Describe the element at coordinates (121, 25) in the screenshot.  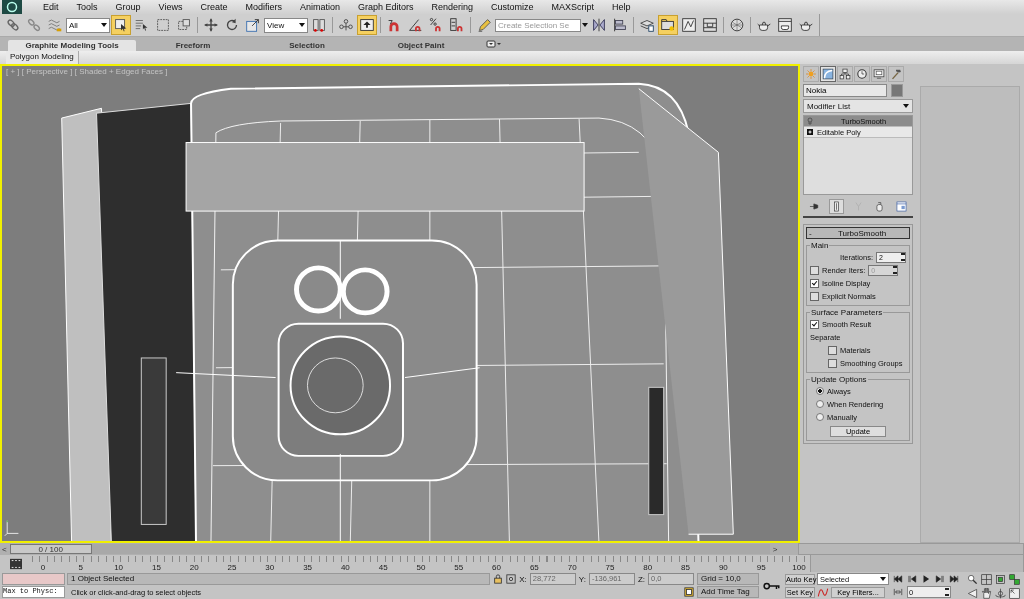
I see `cursor-square-icon` at that location.